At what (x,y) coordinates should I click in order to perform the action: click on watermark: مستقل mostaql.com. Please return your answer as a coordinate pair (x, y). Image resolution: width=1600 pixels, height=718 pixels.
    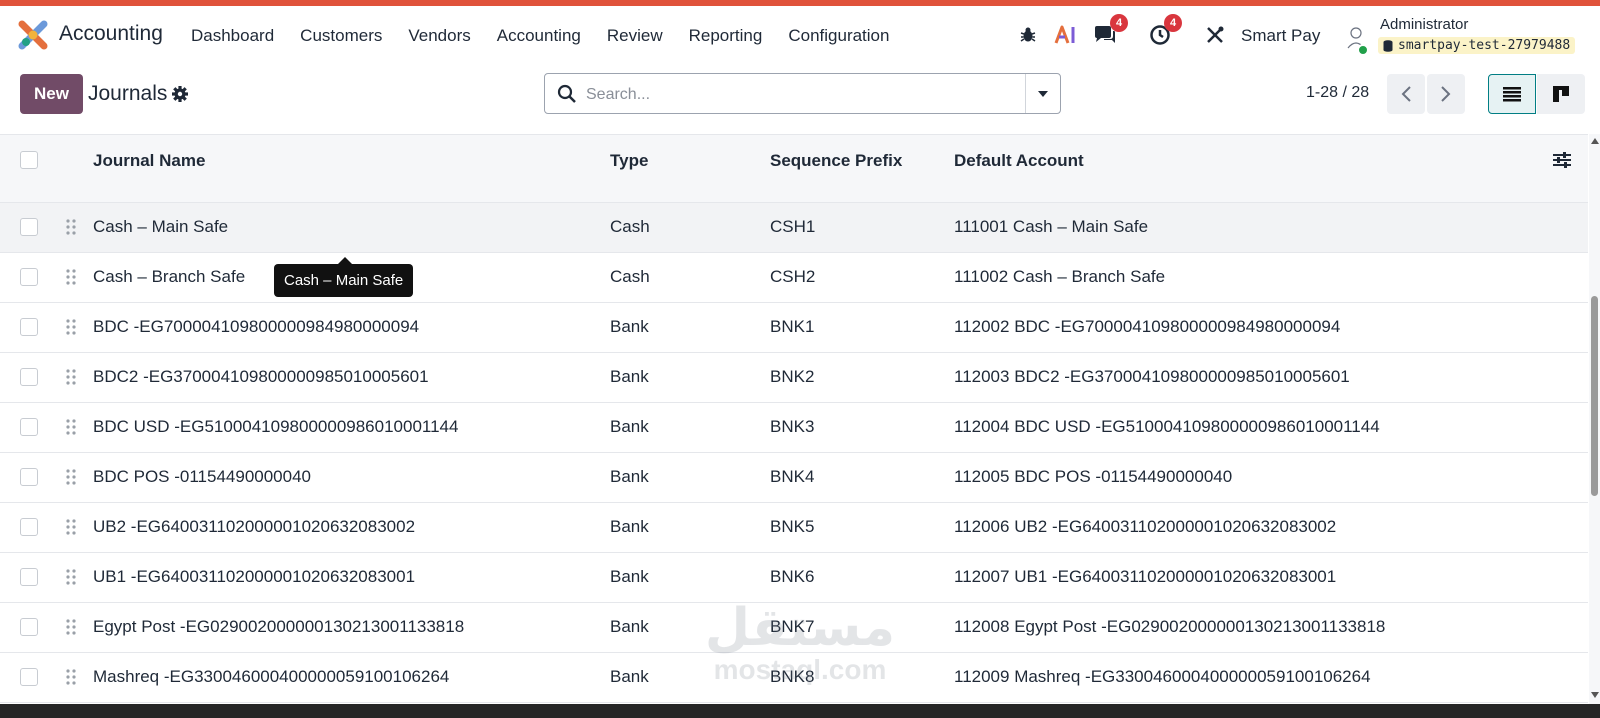
    Looking at the image, I should click on (800, 650).